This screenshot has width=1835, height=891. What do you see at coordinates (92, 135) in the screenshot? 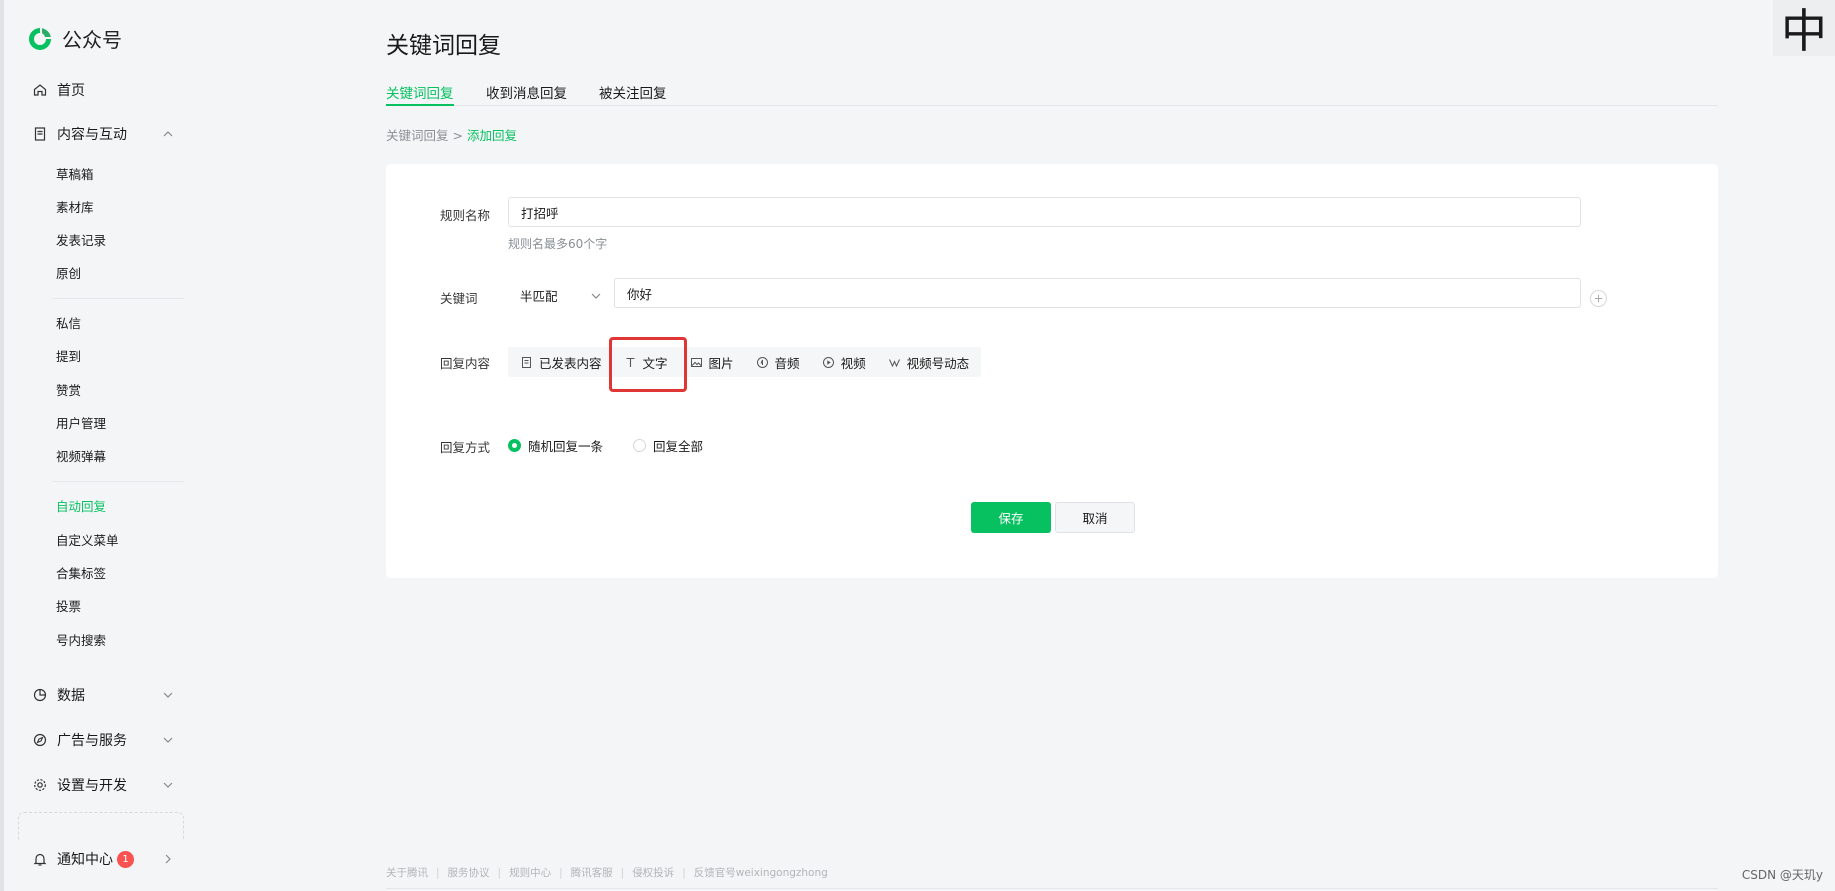
I see `nav-content-label: 内容与互动` at bounding box center [92, 135].